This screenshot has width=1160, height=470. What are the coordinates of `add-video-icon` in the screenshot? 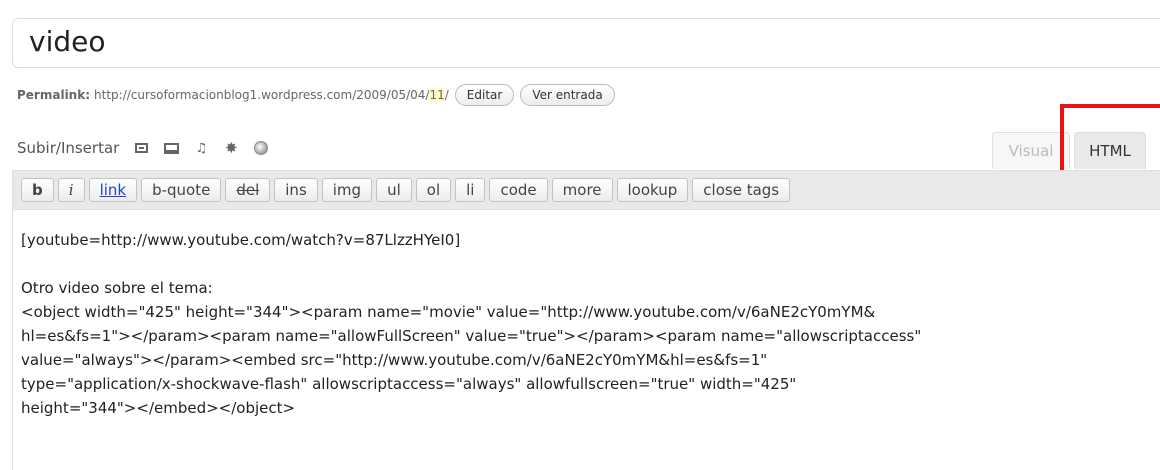 It's located at (171, 148).